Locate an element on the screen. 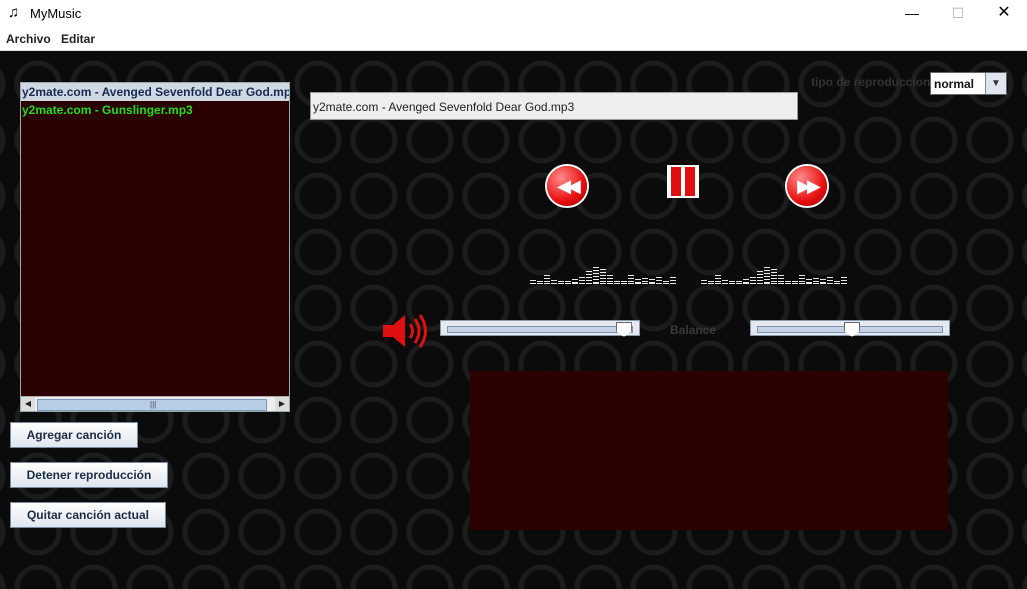 The image size is (1027, 589). playback-mode-select: normal ▼ is located at coordinates (968, 83).